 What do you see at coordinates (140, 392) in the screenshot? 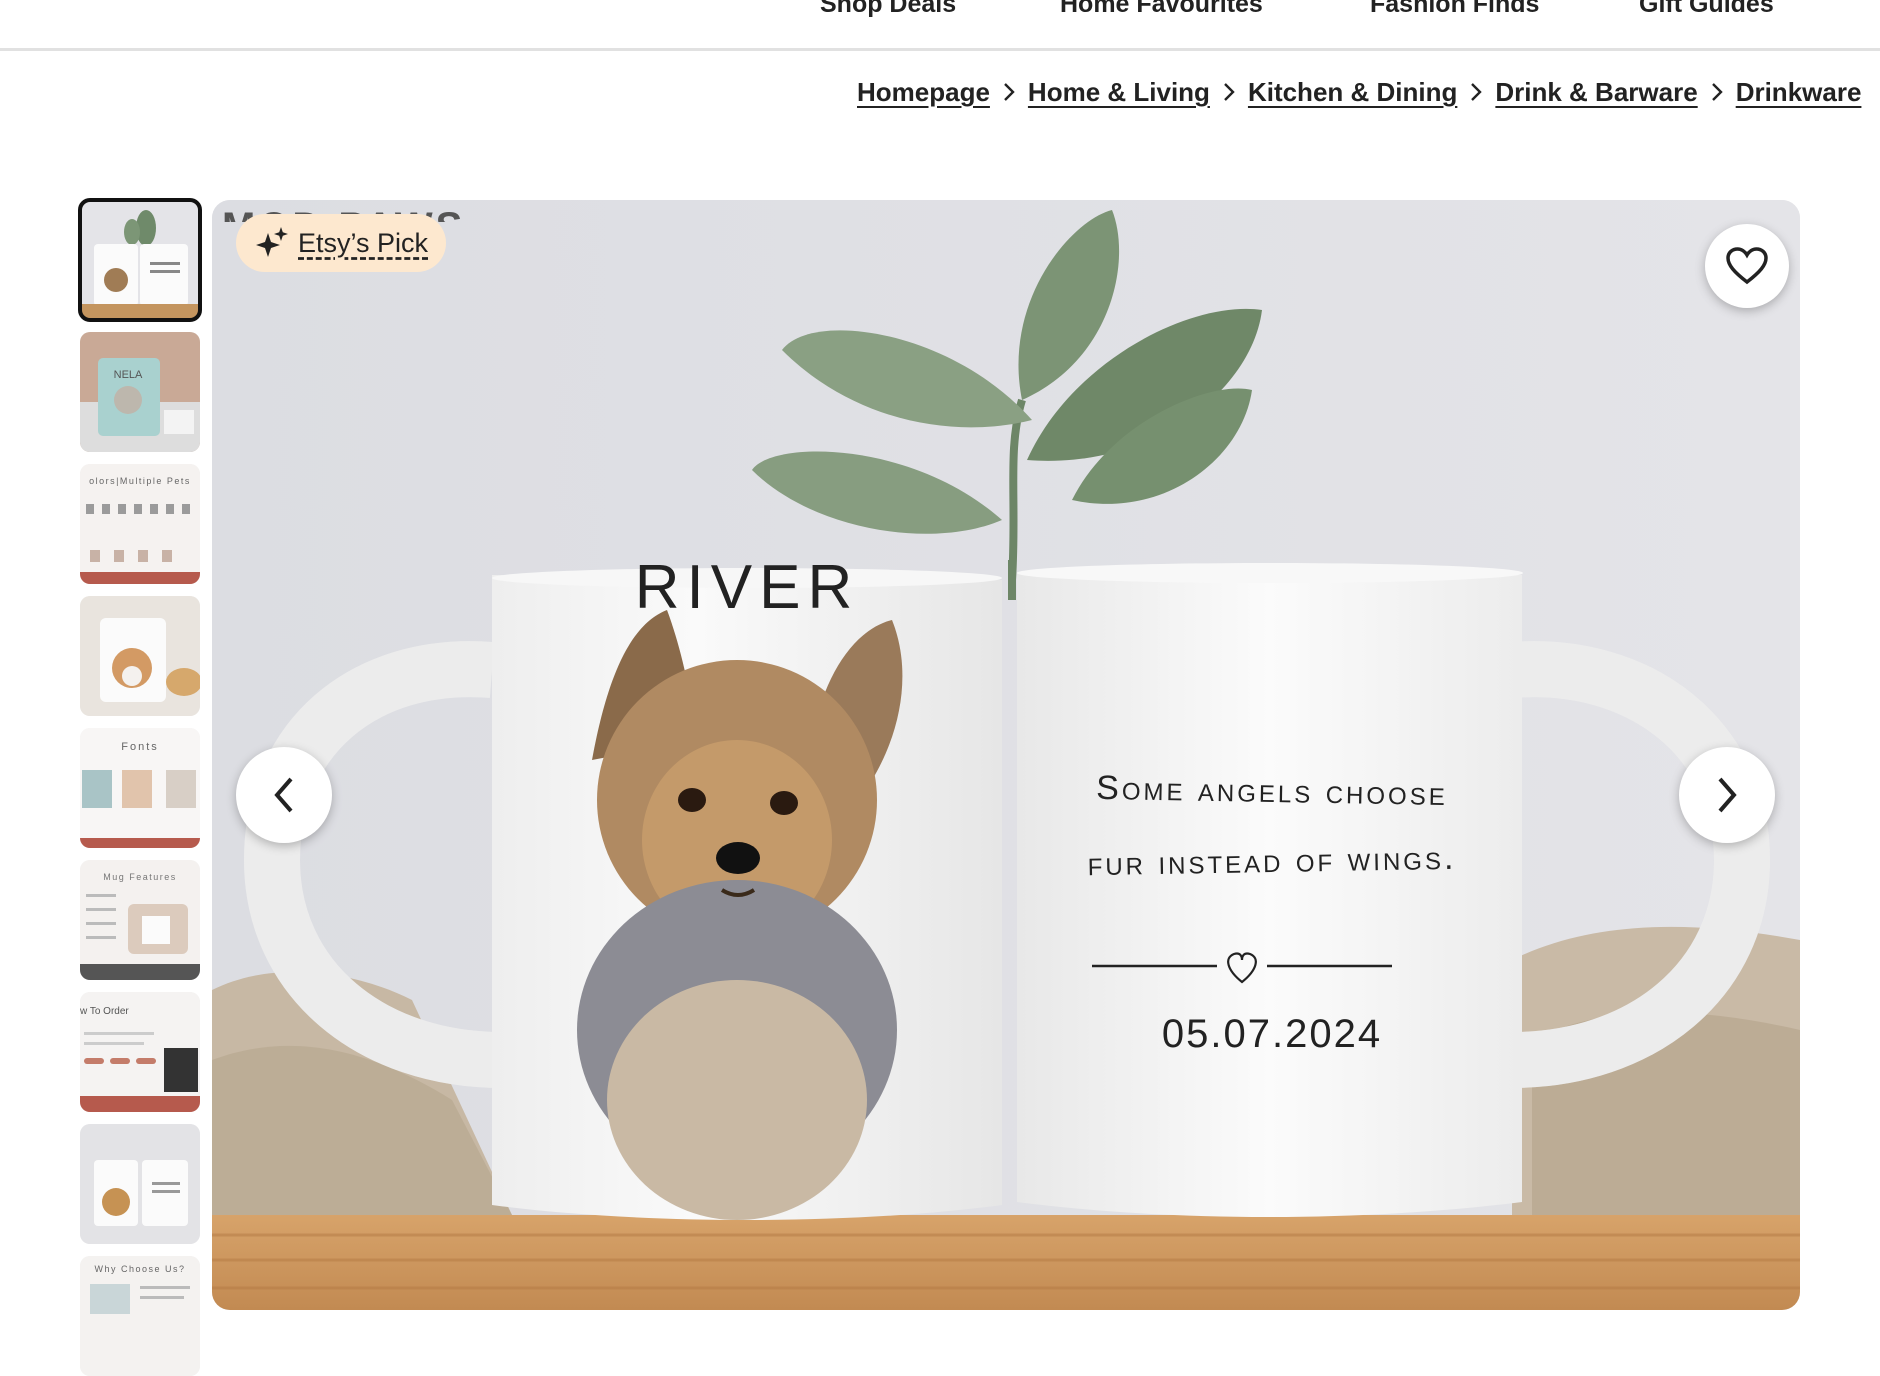
I see `thumbnail-2: NELA` at bounding box center [140, 392].